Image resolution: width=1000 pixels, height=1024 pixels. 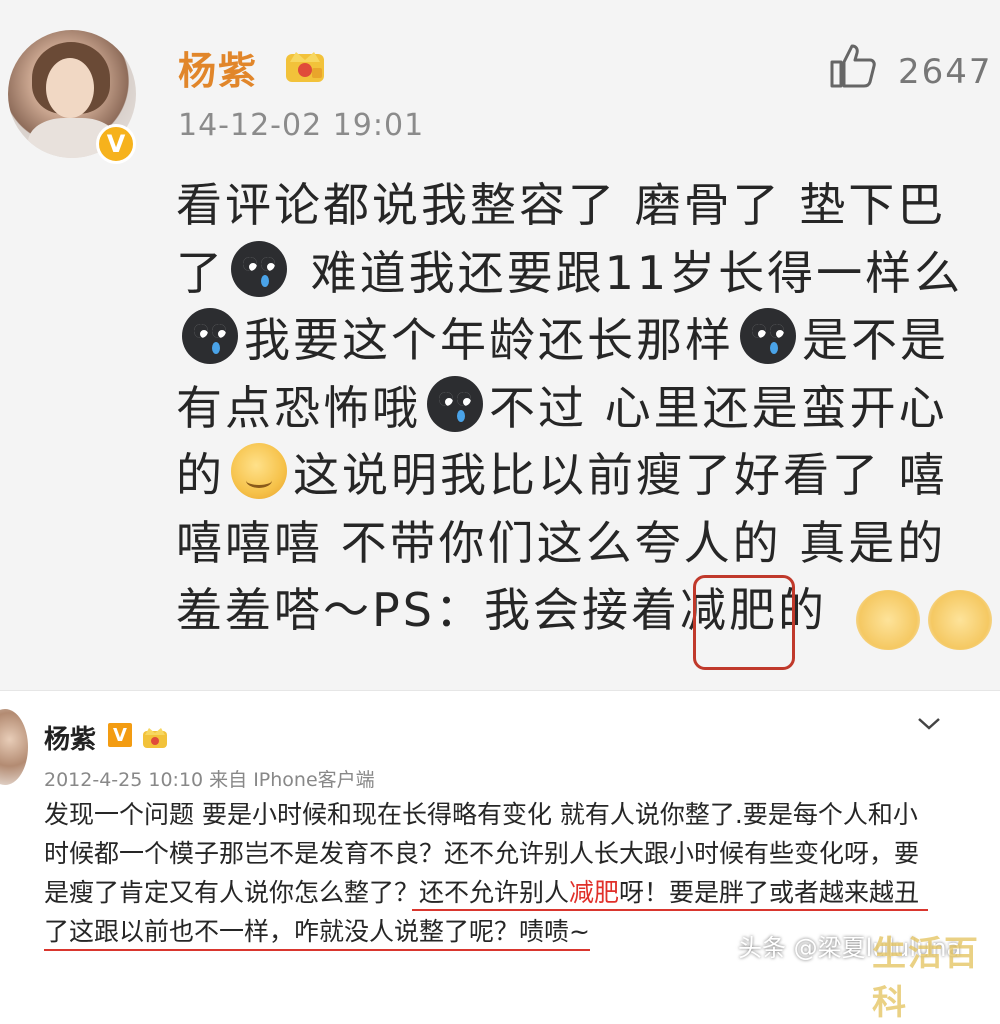 What do you see at coordinates (926, 978) in the screenshot?
I see `shenghuo-watermark: 生活百科` at bounding box center [926, 978].